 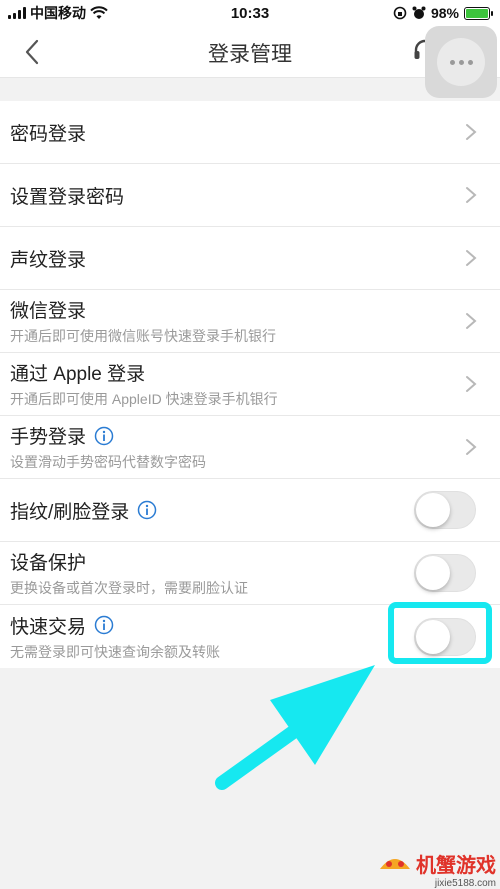 What do you see at coordinates (440, 633) in the screenshot?
I see `annotation-highlight-box` at bounding box center [440, 633].